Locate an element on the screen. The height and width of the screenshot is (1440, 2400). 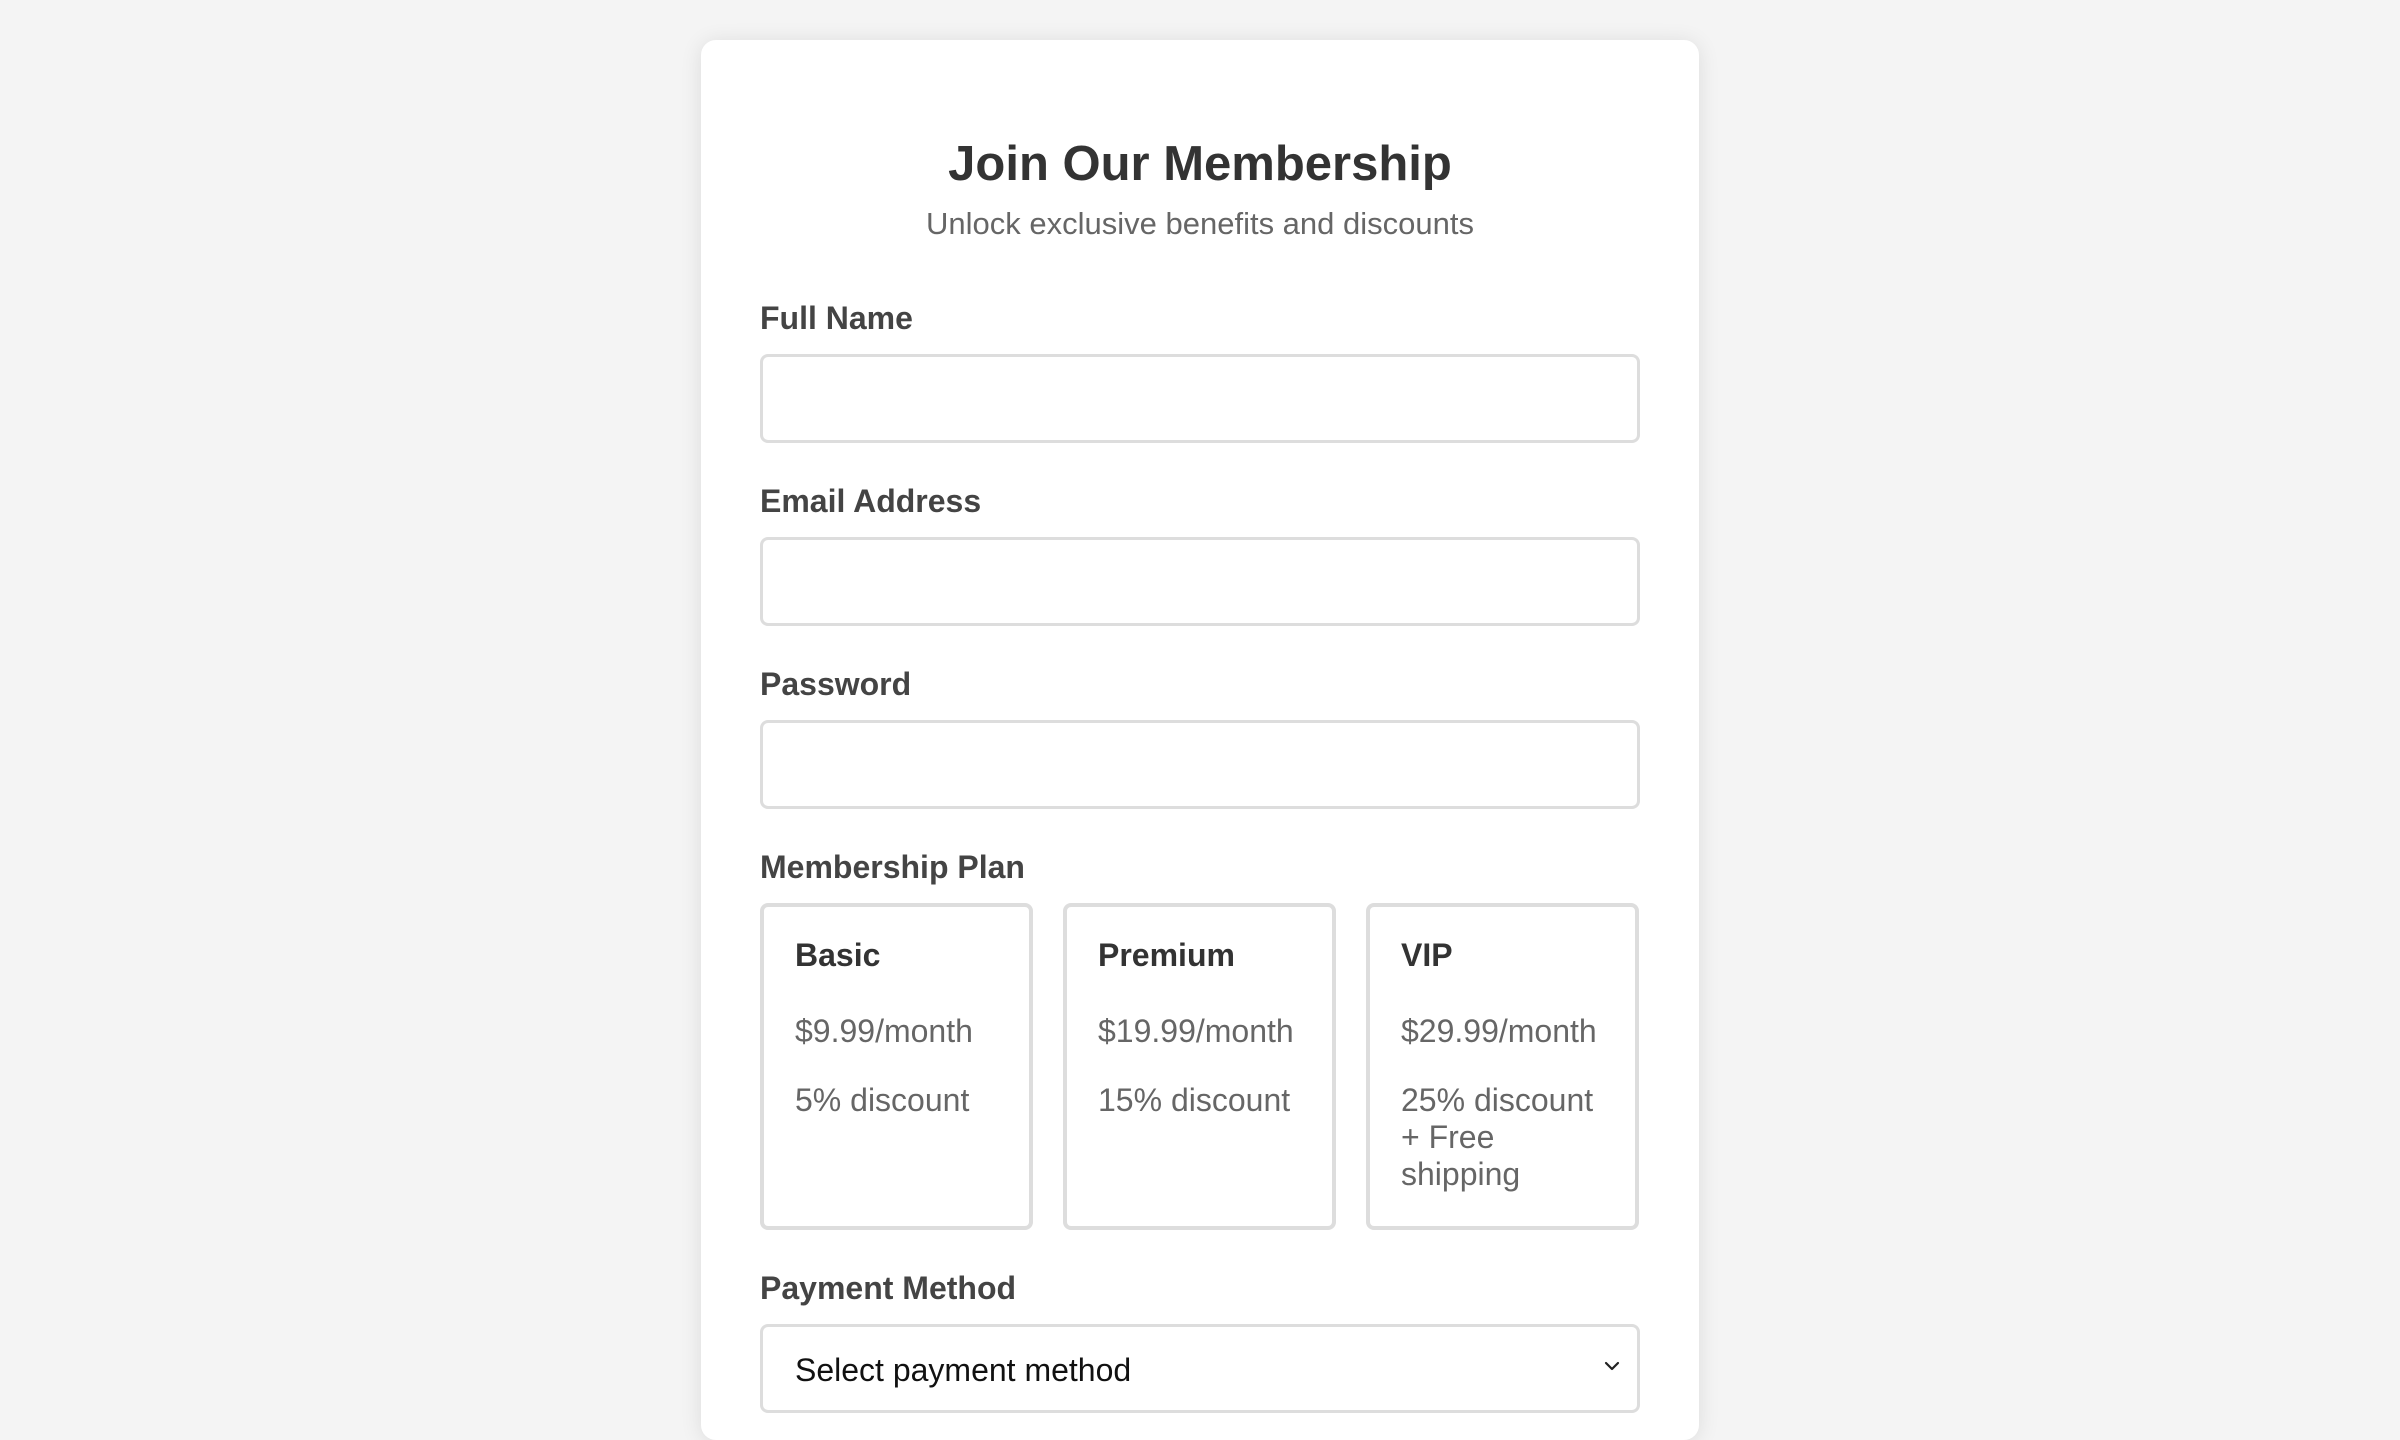
plan-name: Premium is located at coordinates (1166, 955).